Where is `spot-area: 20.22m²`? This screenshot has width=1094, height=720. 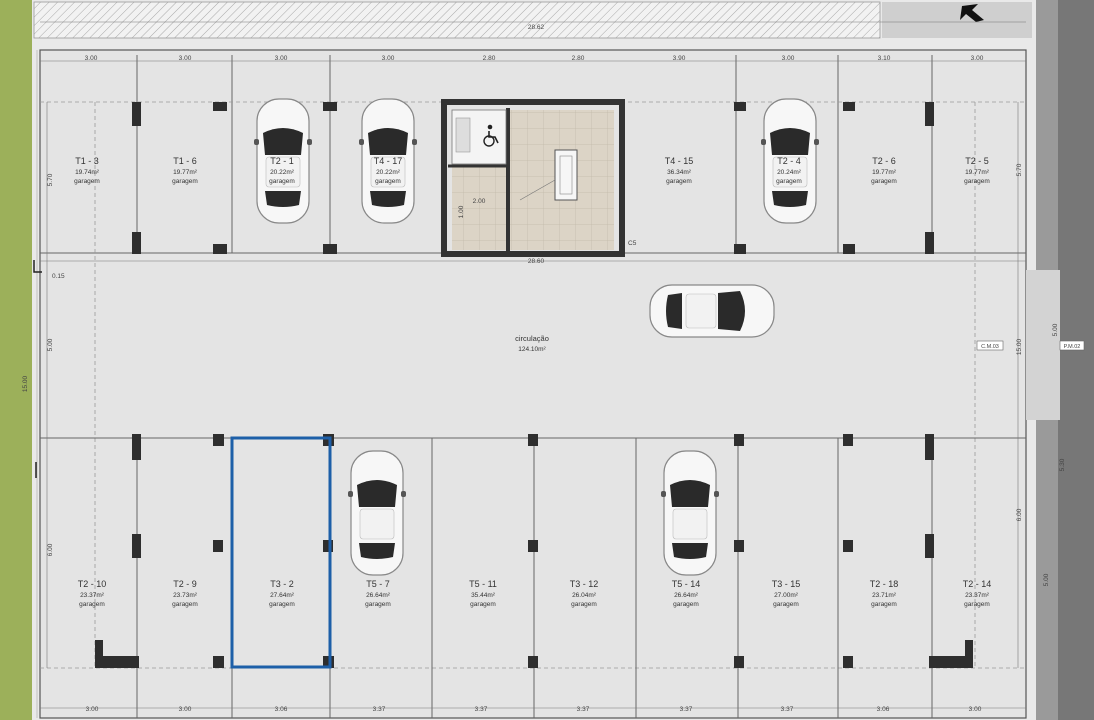 spot-area: 20.22m² is located at coordinates (388, 172).